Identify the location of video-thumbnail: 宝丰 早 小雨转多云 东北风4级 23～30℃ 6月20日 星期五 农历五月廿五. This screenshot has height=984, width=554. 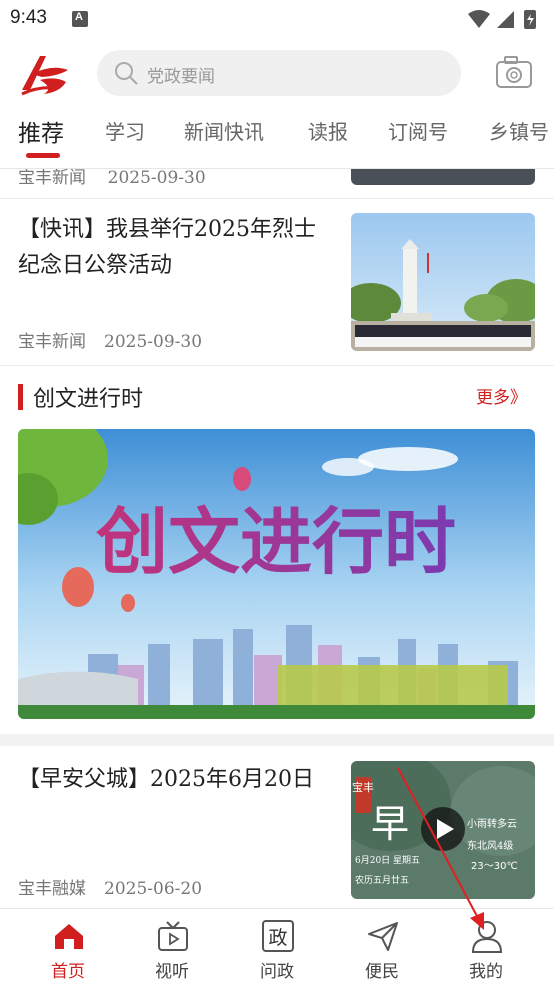
(443, 830).